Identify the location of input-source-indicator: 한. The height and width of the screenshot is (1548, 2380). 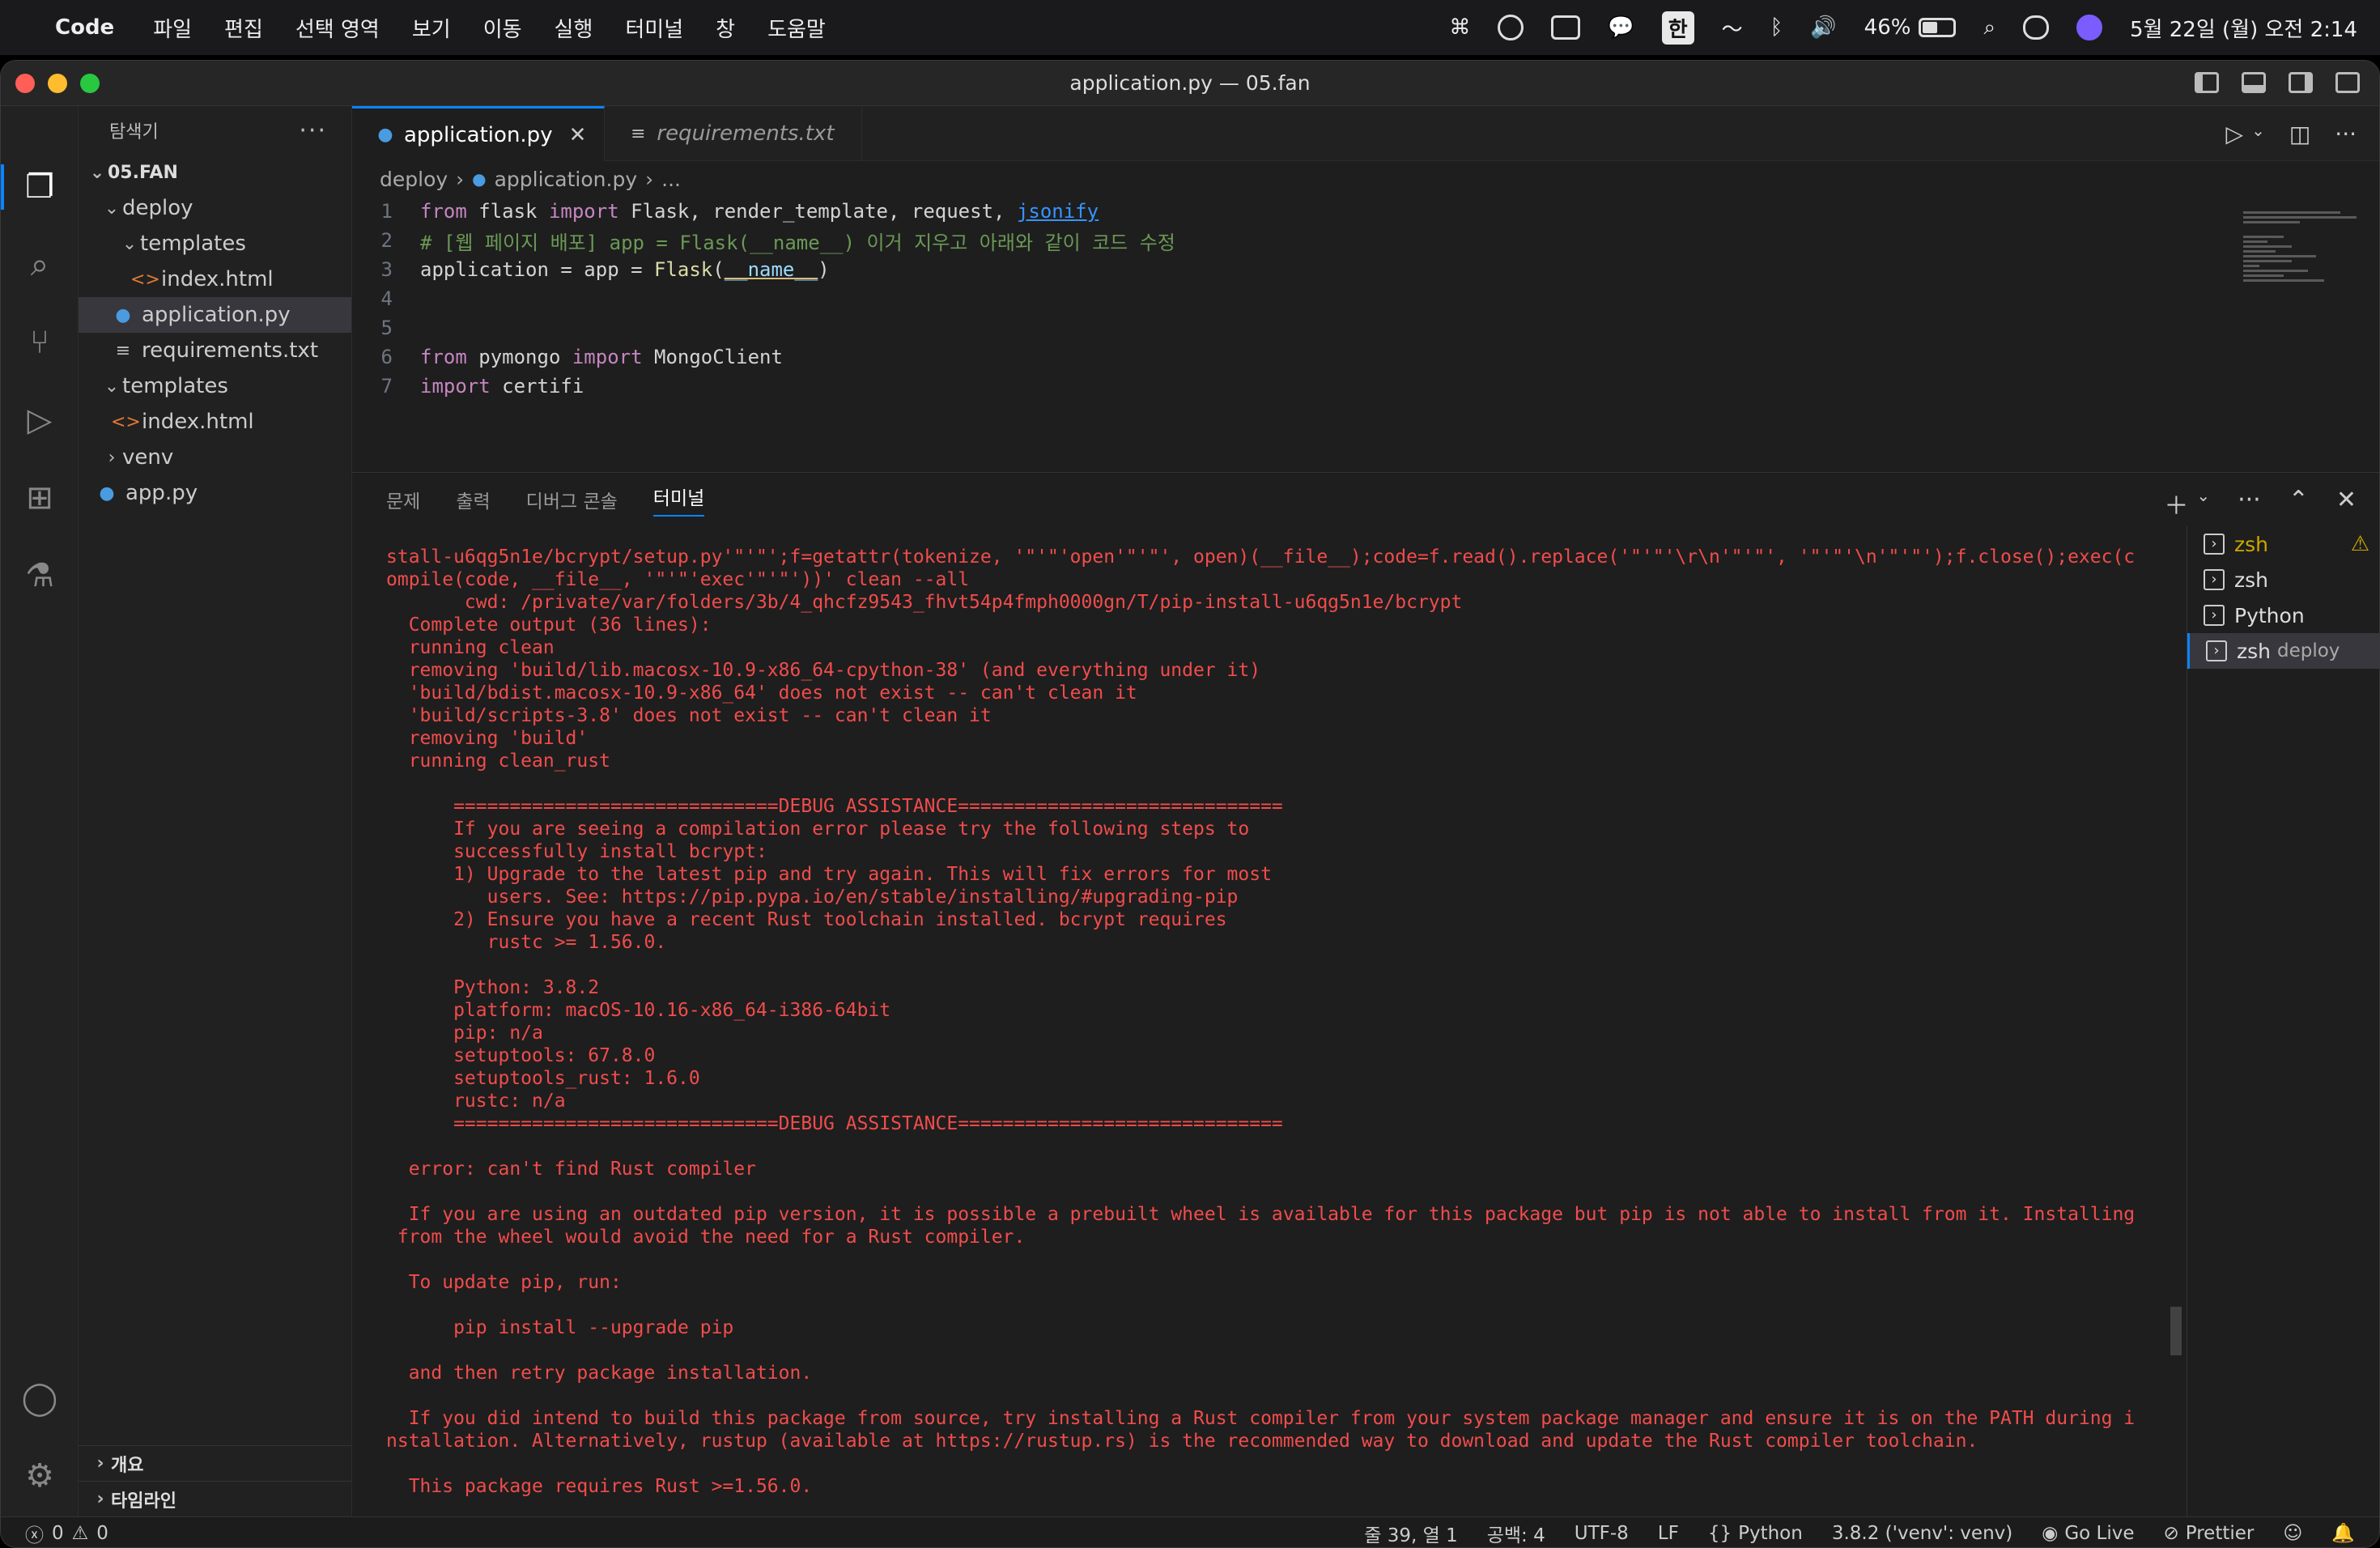
(1678, 28).